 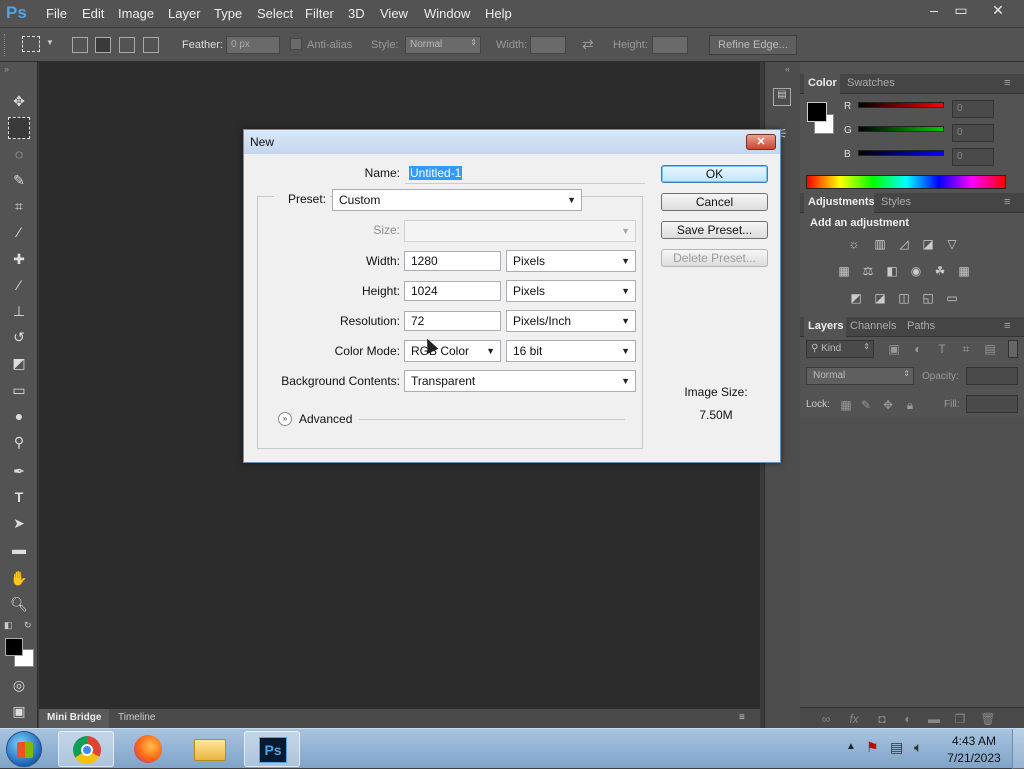 What do you see at coordinates (928, 298) in the screenshot?
I see `gradient-map-icon: ◱` at bounding box center [928, 298].